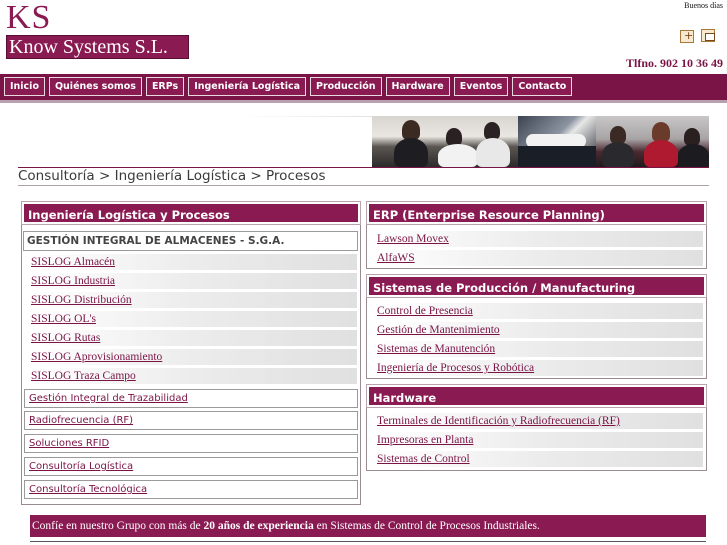 The image size is (727, 545). Describe the element at coordinates (193, 338) in the screenshot. I see `link-sislog-rutas: SISLOG Rutas` at that location.